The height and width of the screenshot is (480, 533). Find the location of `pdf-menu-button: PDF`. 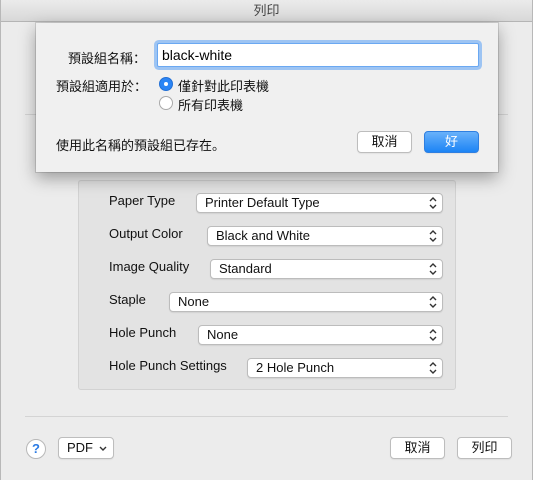

pdf-menu-button: PDF is located at coordinates (86, 448).